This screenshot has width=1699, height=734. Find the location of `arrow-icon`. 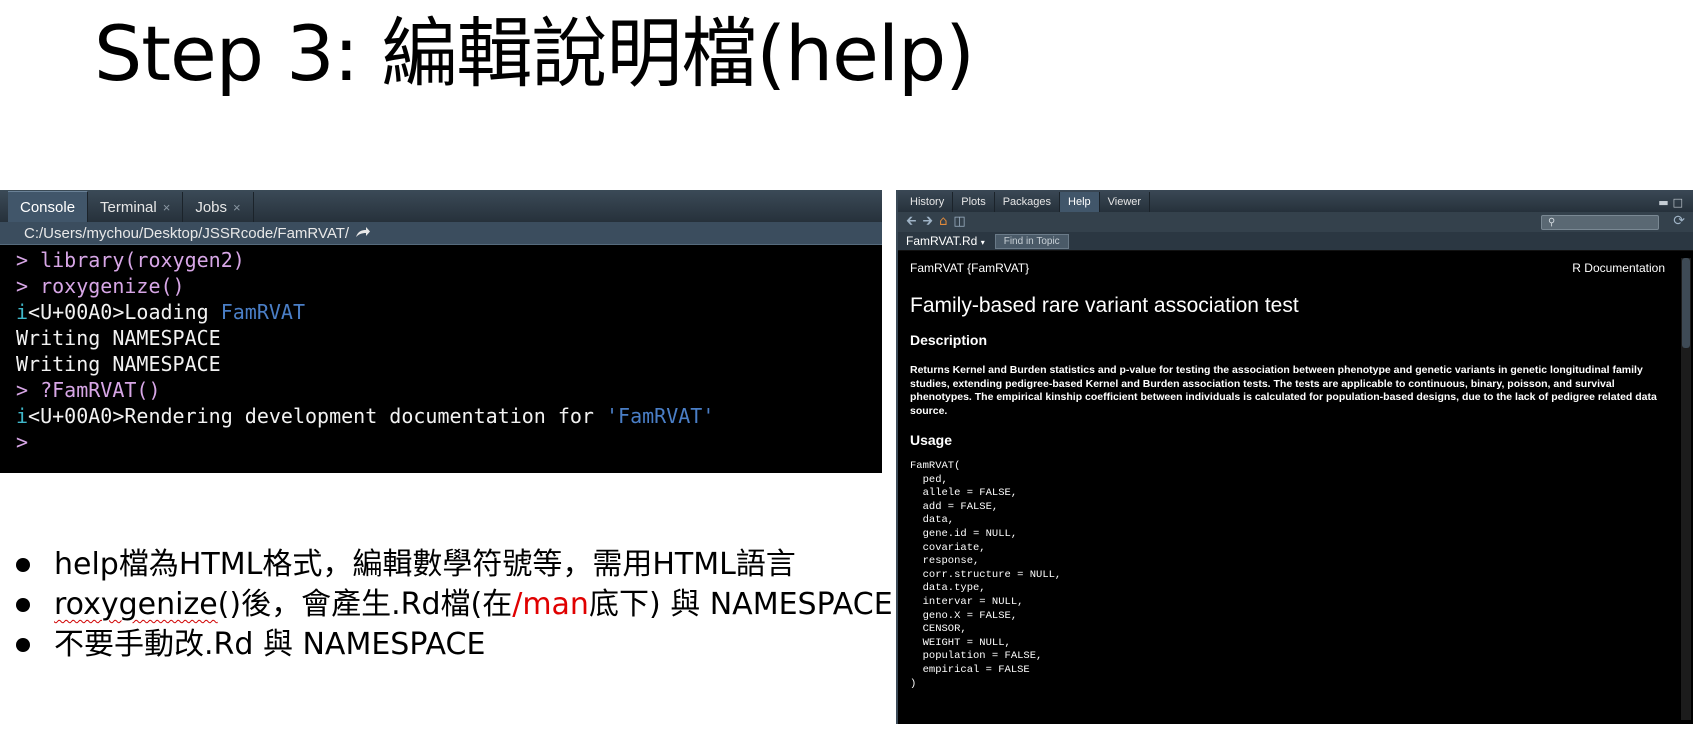

arrow-icon is located at coordinates (363, 233).